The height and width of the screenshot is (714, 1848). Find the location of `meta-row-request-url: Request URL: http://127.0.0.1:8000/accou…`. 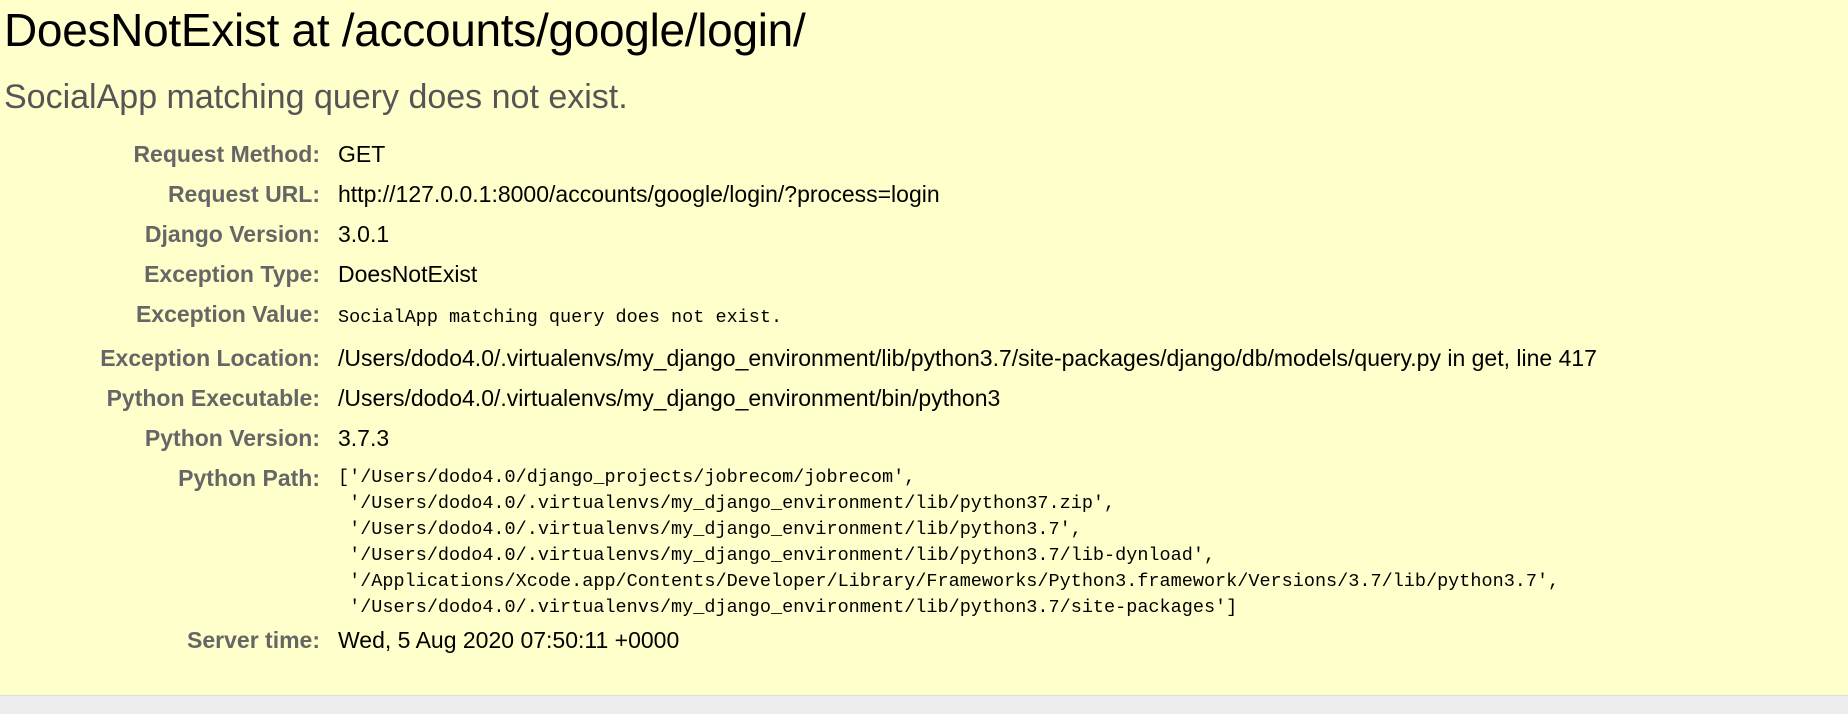

meta-row-request-url: Request URL: http://127.0.0.1:8000/accou… is located at coordinates (800, 194).